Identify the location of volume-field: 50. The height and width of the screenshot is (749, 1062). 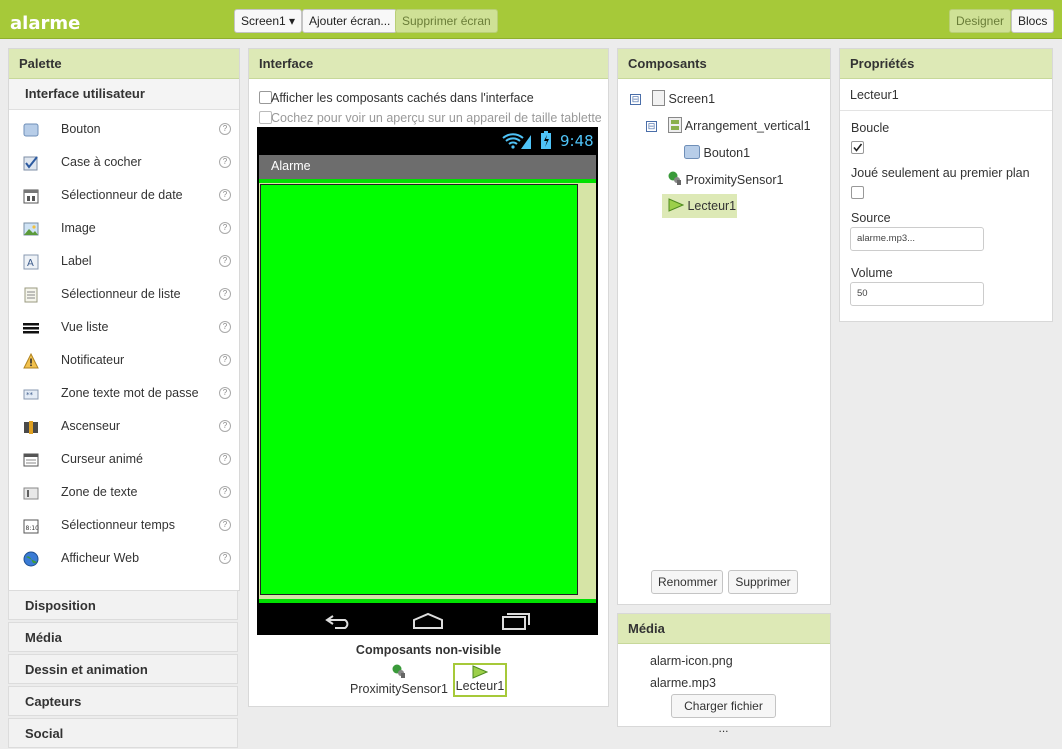
(917, 294).